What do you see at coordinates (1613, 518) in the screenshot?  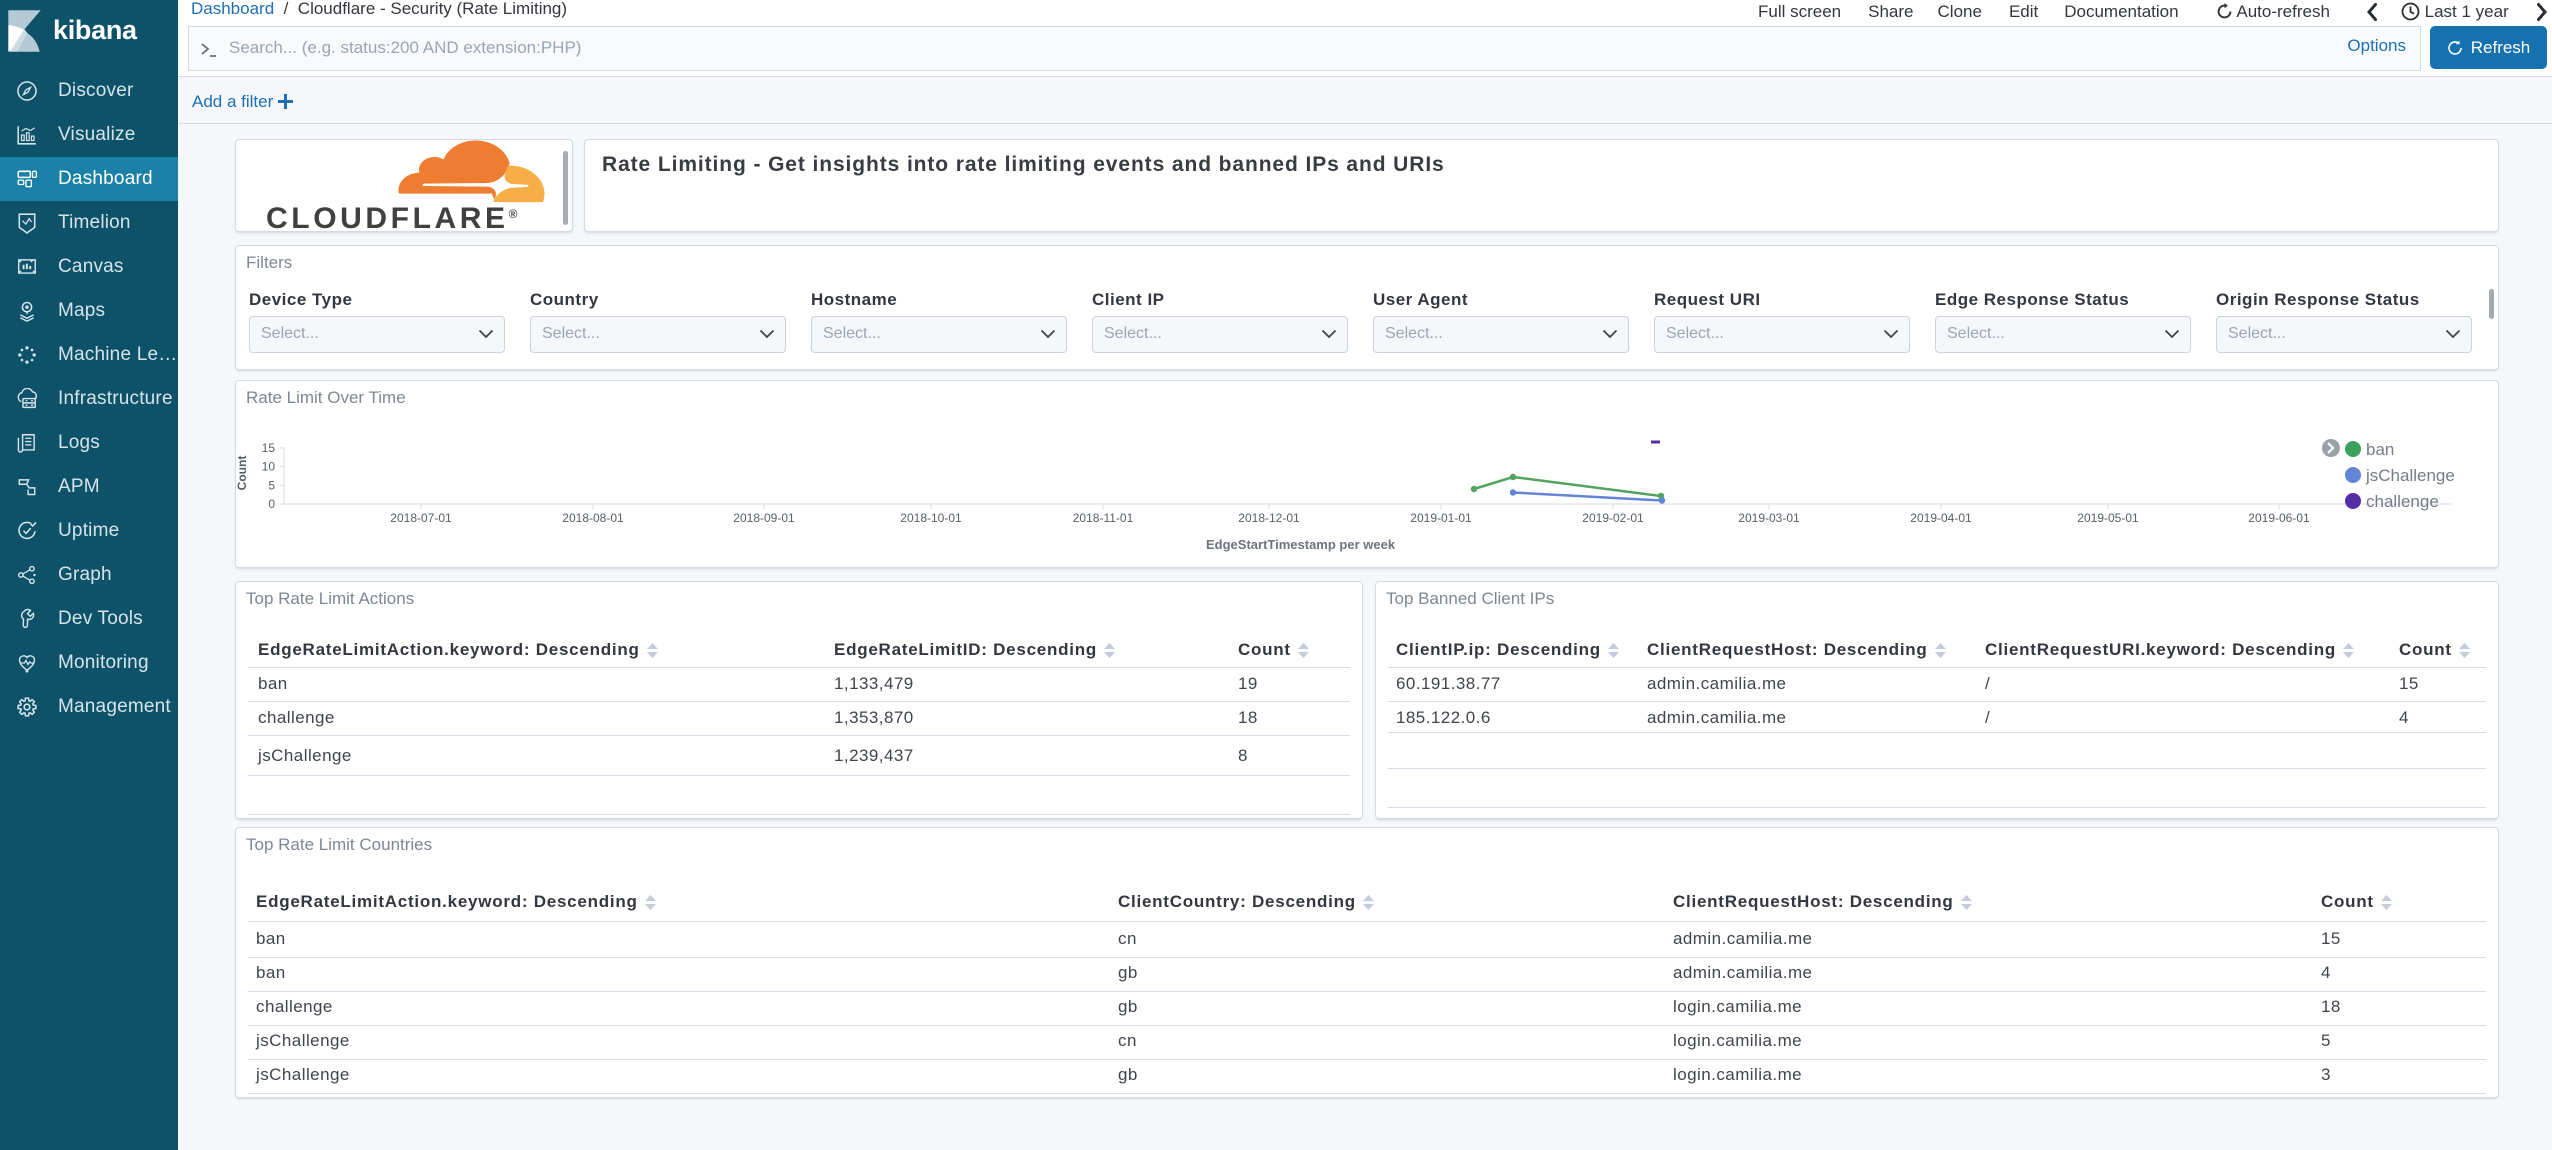 I see `svg-text: 2019-02-01` at bounding box center [1613, 518].